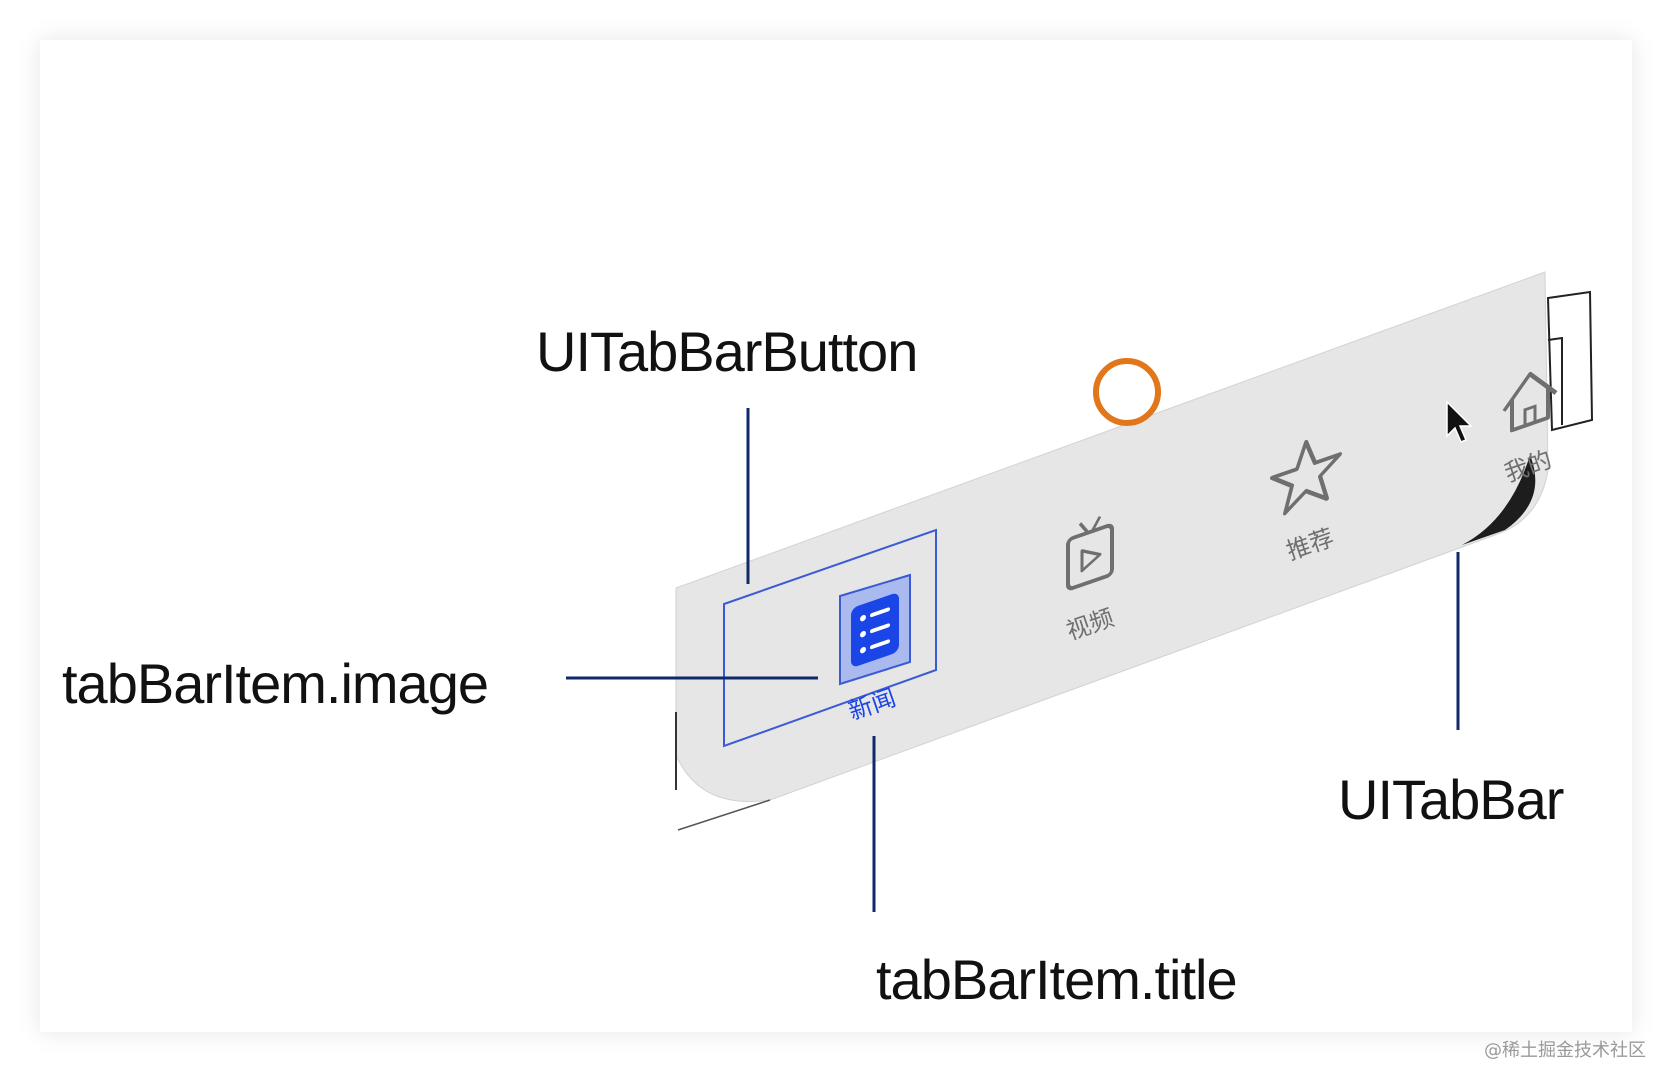  Describe the element at coordinates (1565, 1050) in the screenshot. I see `watermark: @稀土掘金技术社区` at that location.